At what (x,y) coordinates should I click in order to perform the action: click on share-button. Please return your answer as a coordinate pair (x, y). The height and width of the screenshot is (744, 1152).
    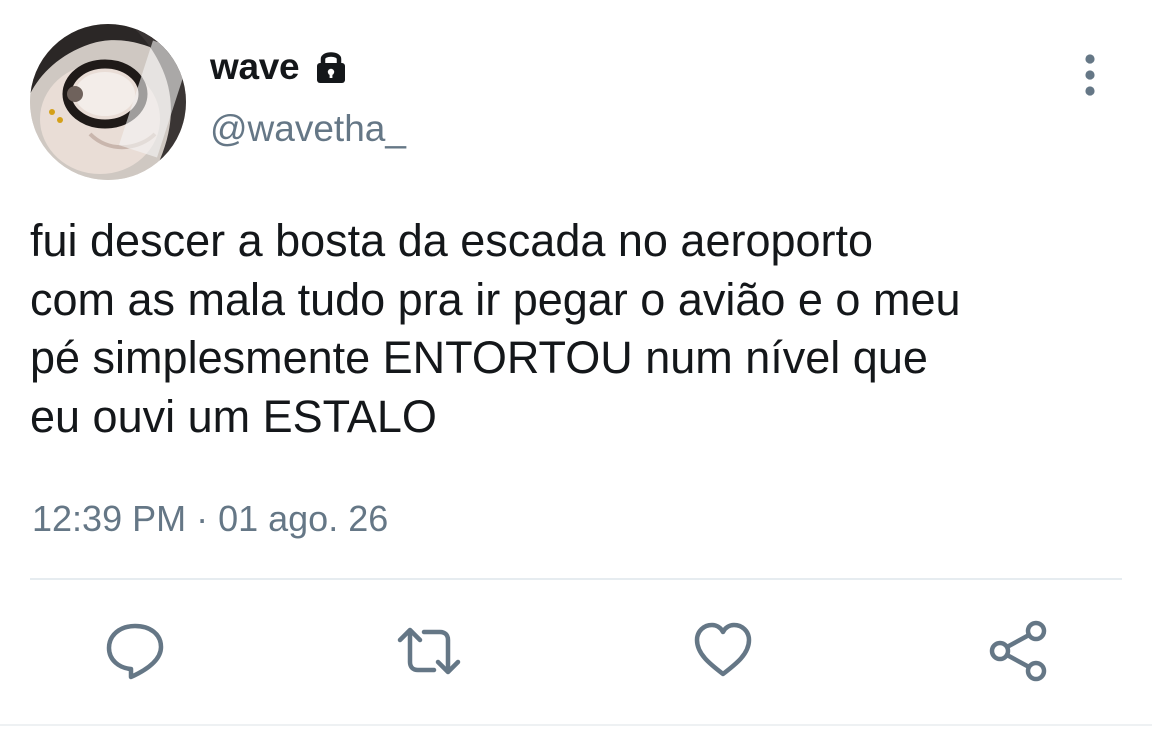
    Looking at the image, I should click on (1019, 651).